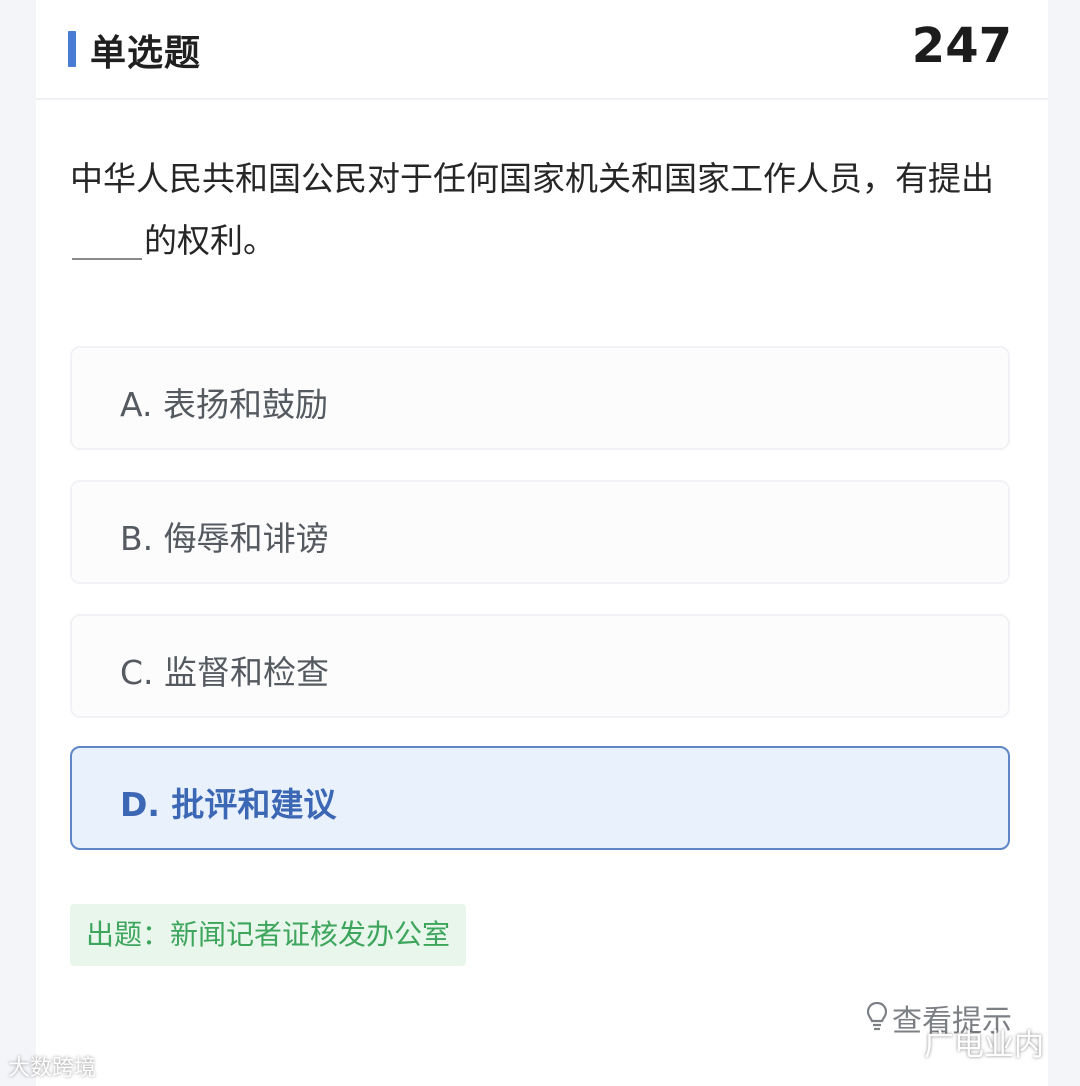 This screenshot has width=1080, height=1086. Describe the element at coordinates (961, 46) in the screenshot. I see `question-number: 247` at that location.